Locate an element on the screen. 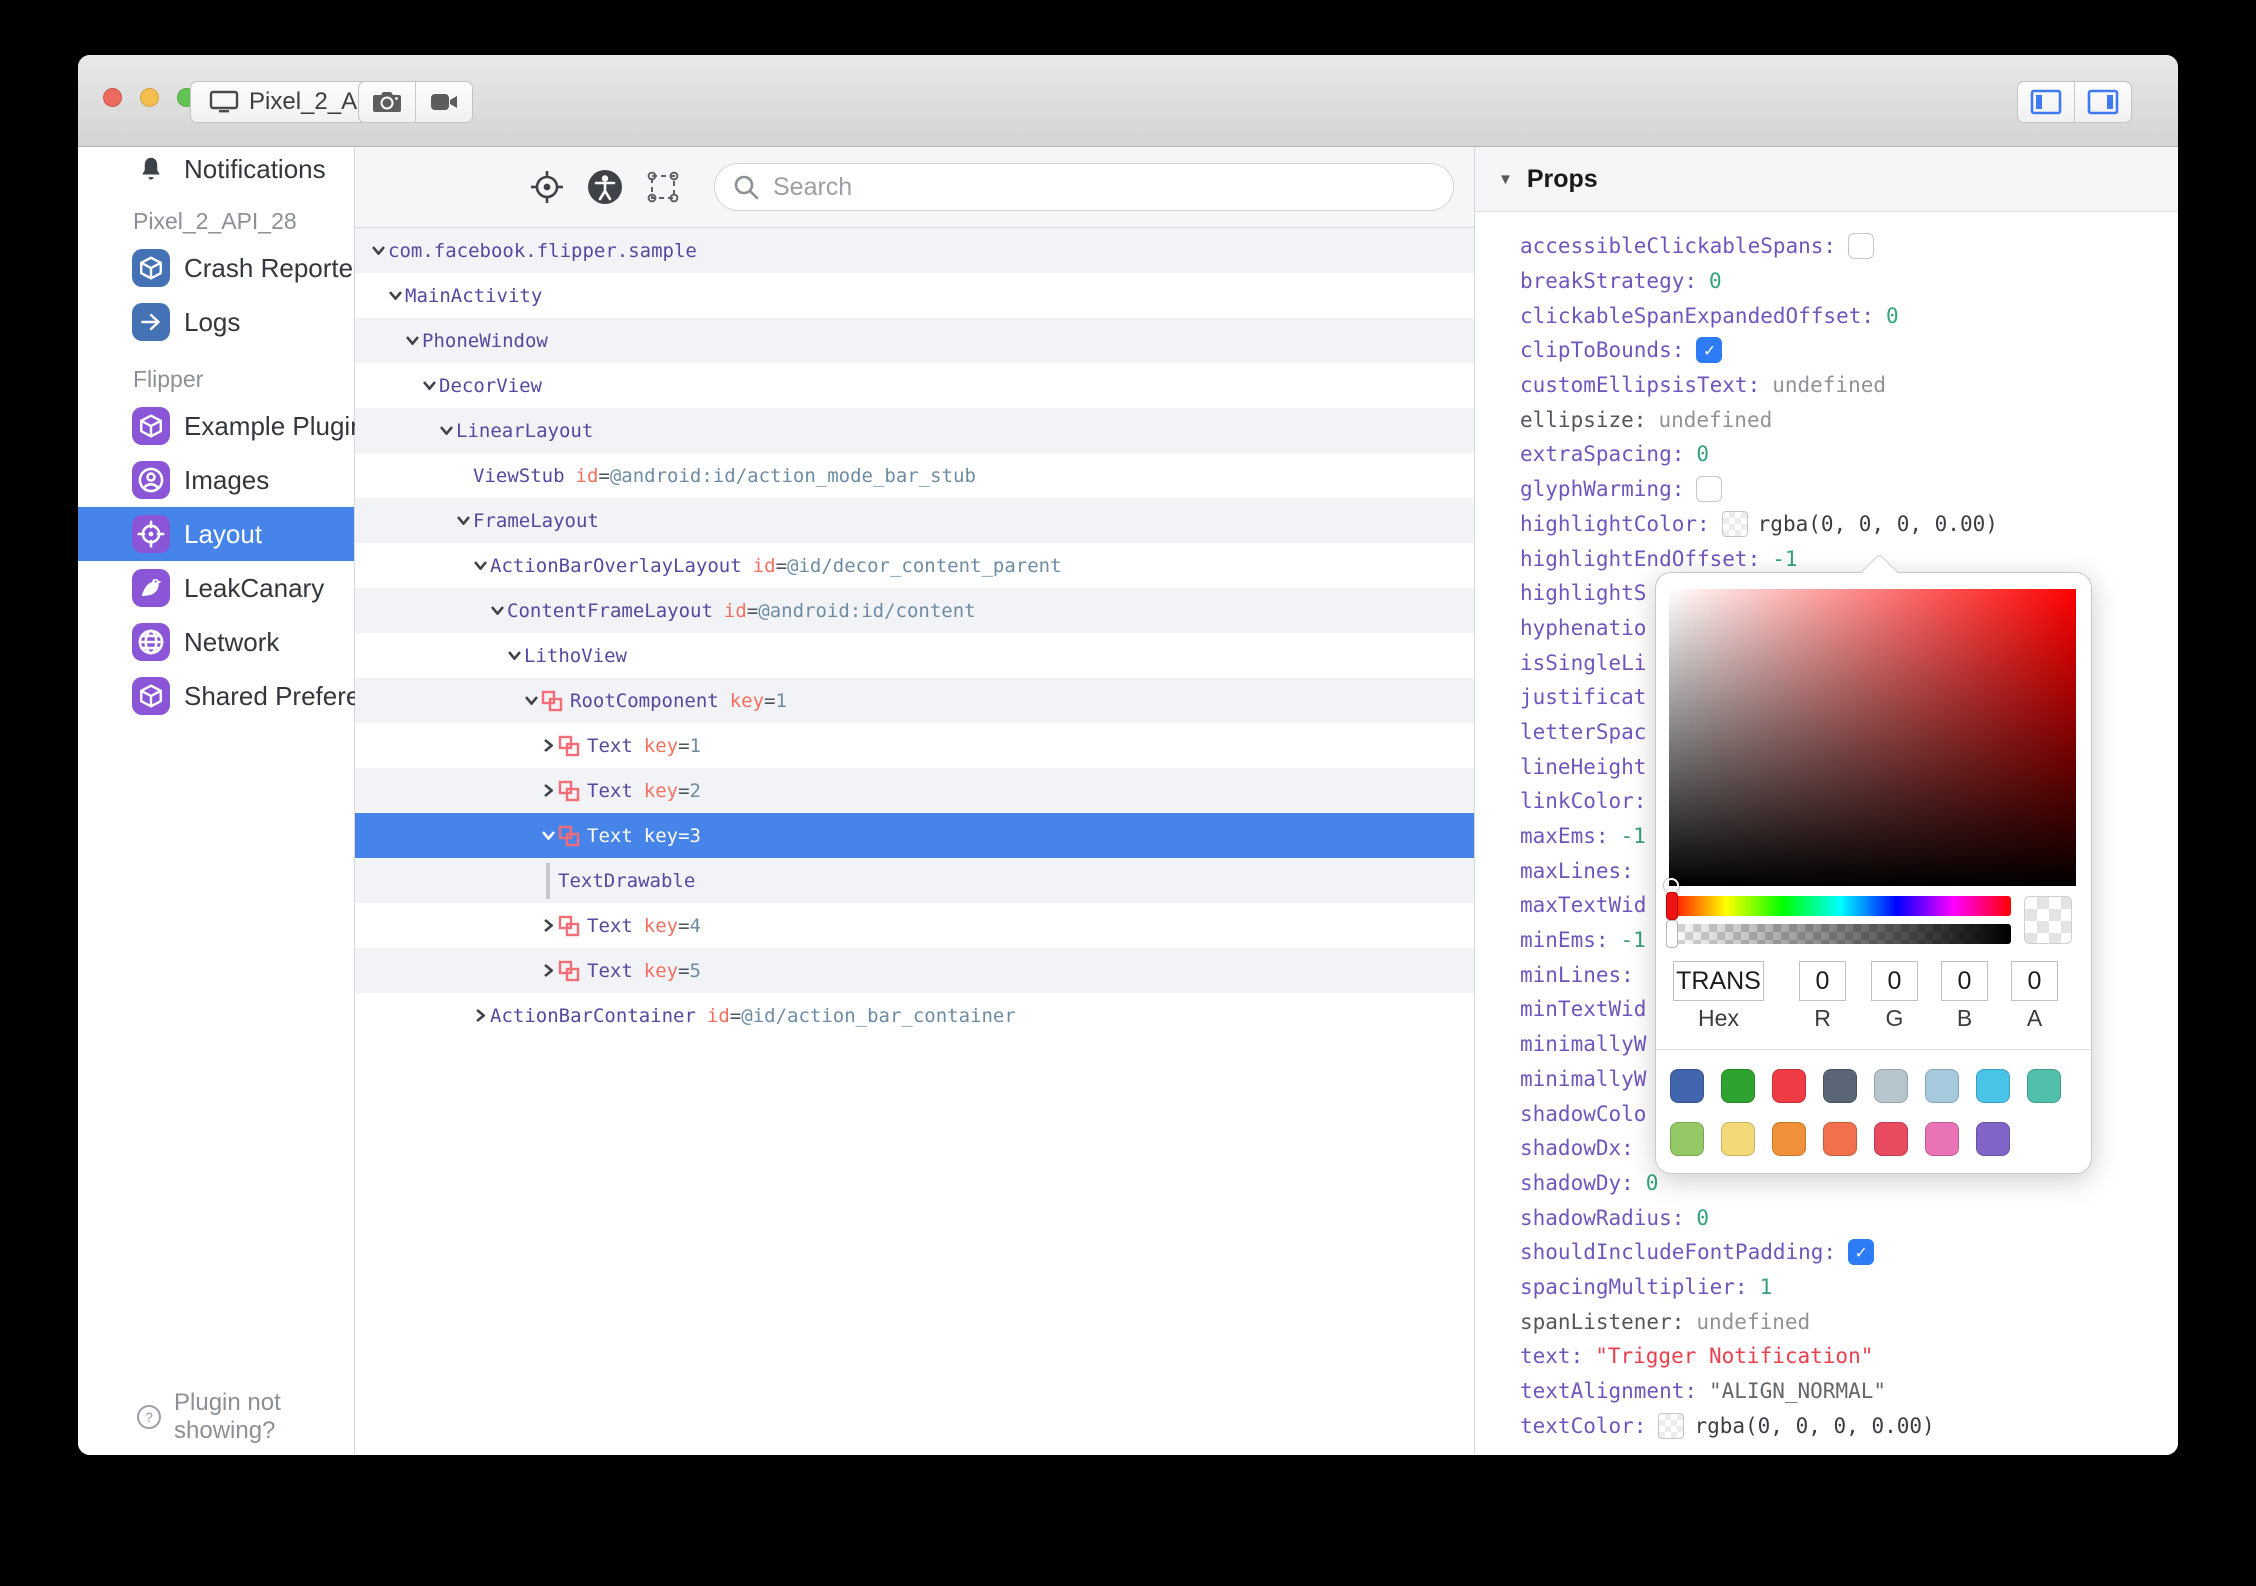 The image size is (2256, 1586). screen-record-button is located at coordinates (443, 102).